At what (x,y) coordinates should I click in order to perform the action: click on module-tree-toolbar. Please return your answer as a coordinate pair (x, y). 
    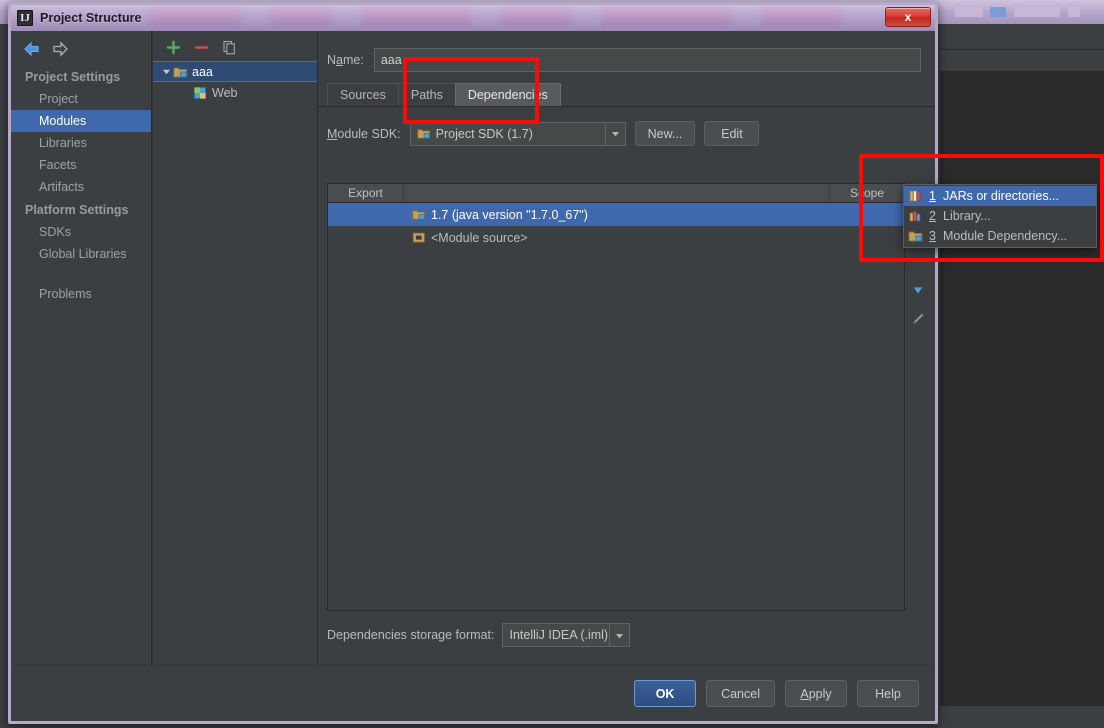
    Looking at the image, I should click on (235, 46).